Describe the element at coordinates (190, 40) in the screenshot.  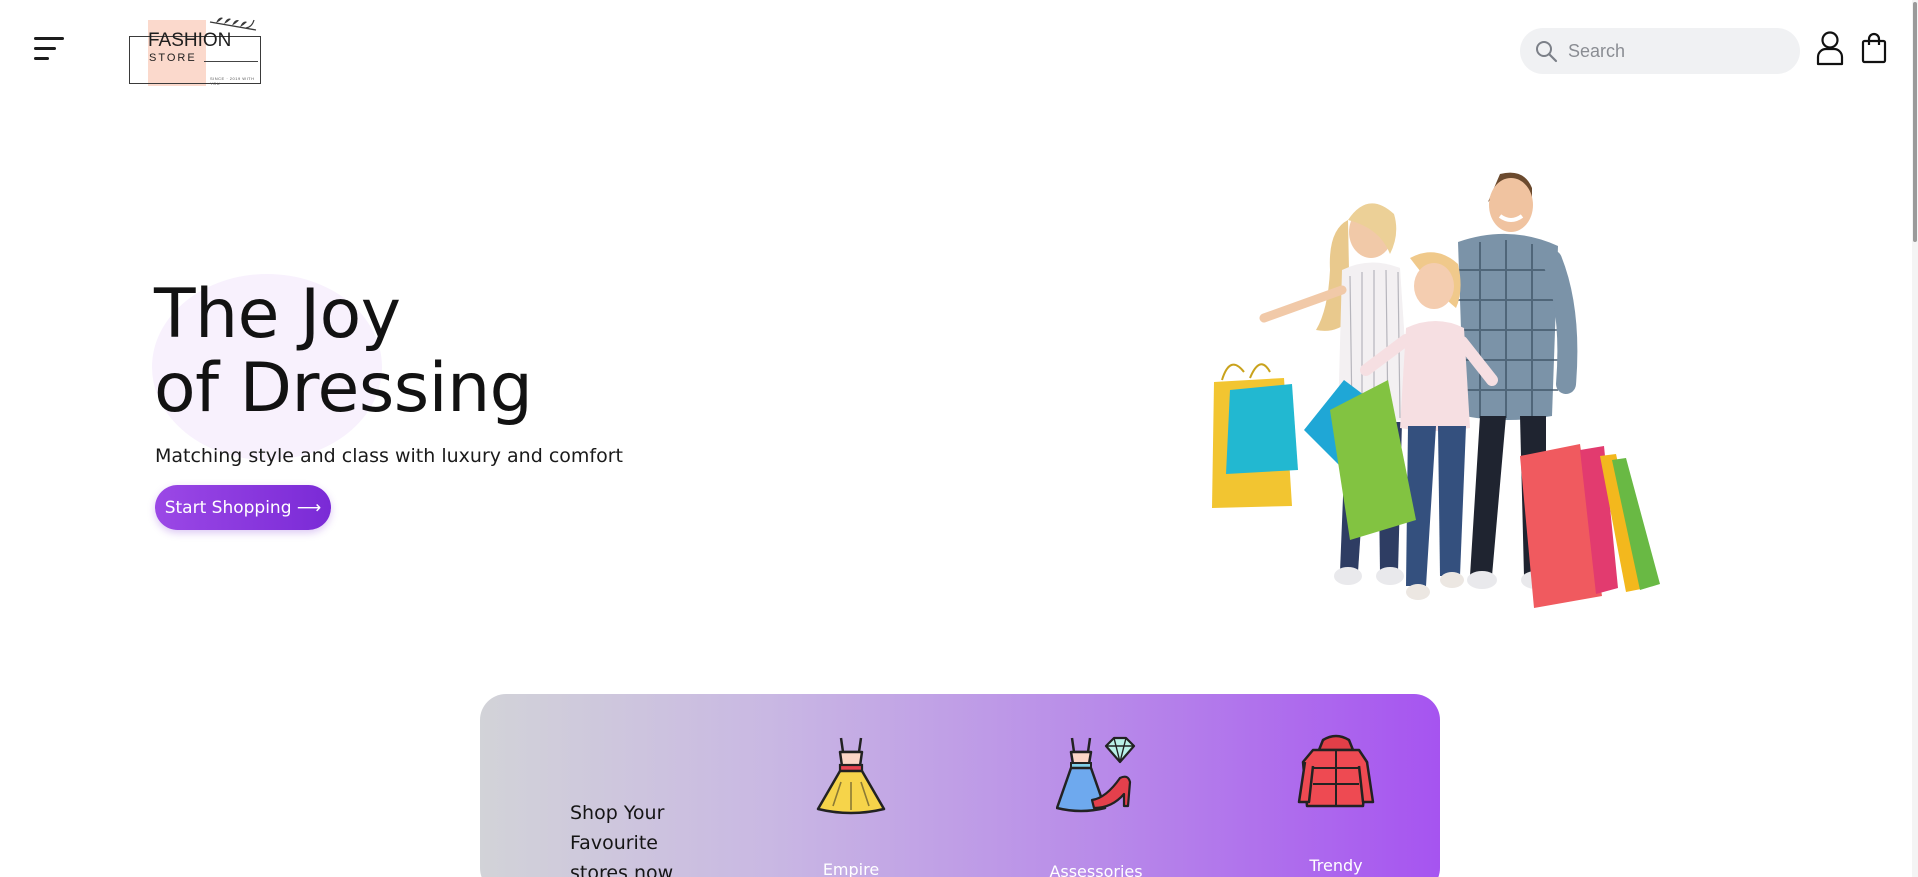
I see `logo-brand-text: FASHION` at that location.